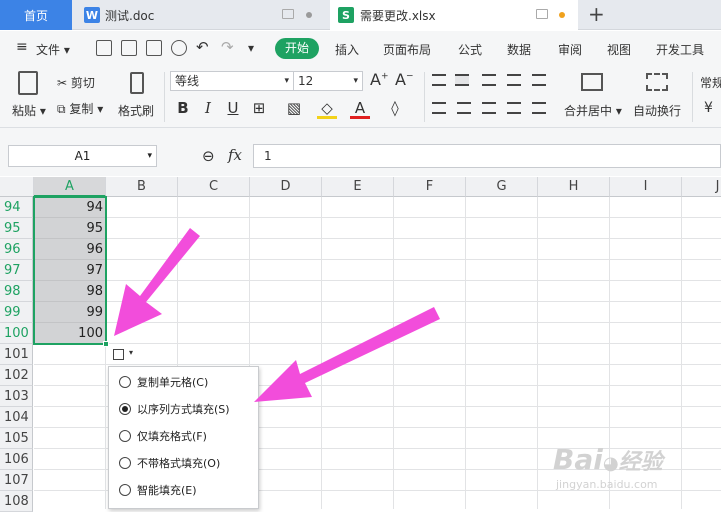  Describe the element at coordinates (157, 282) in the screenshot. I see `arrow-to-fill-handle` at that location.